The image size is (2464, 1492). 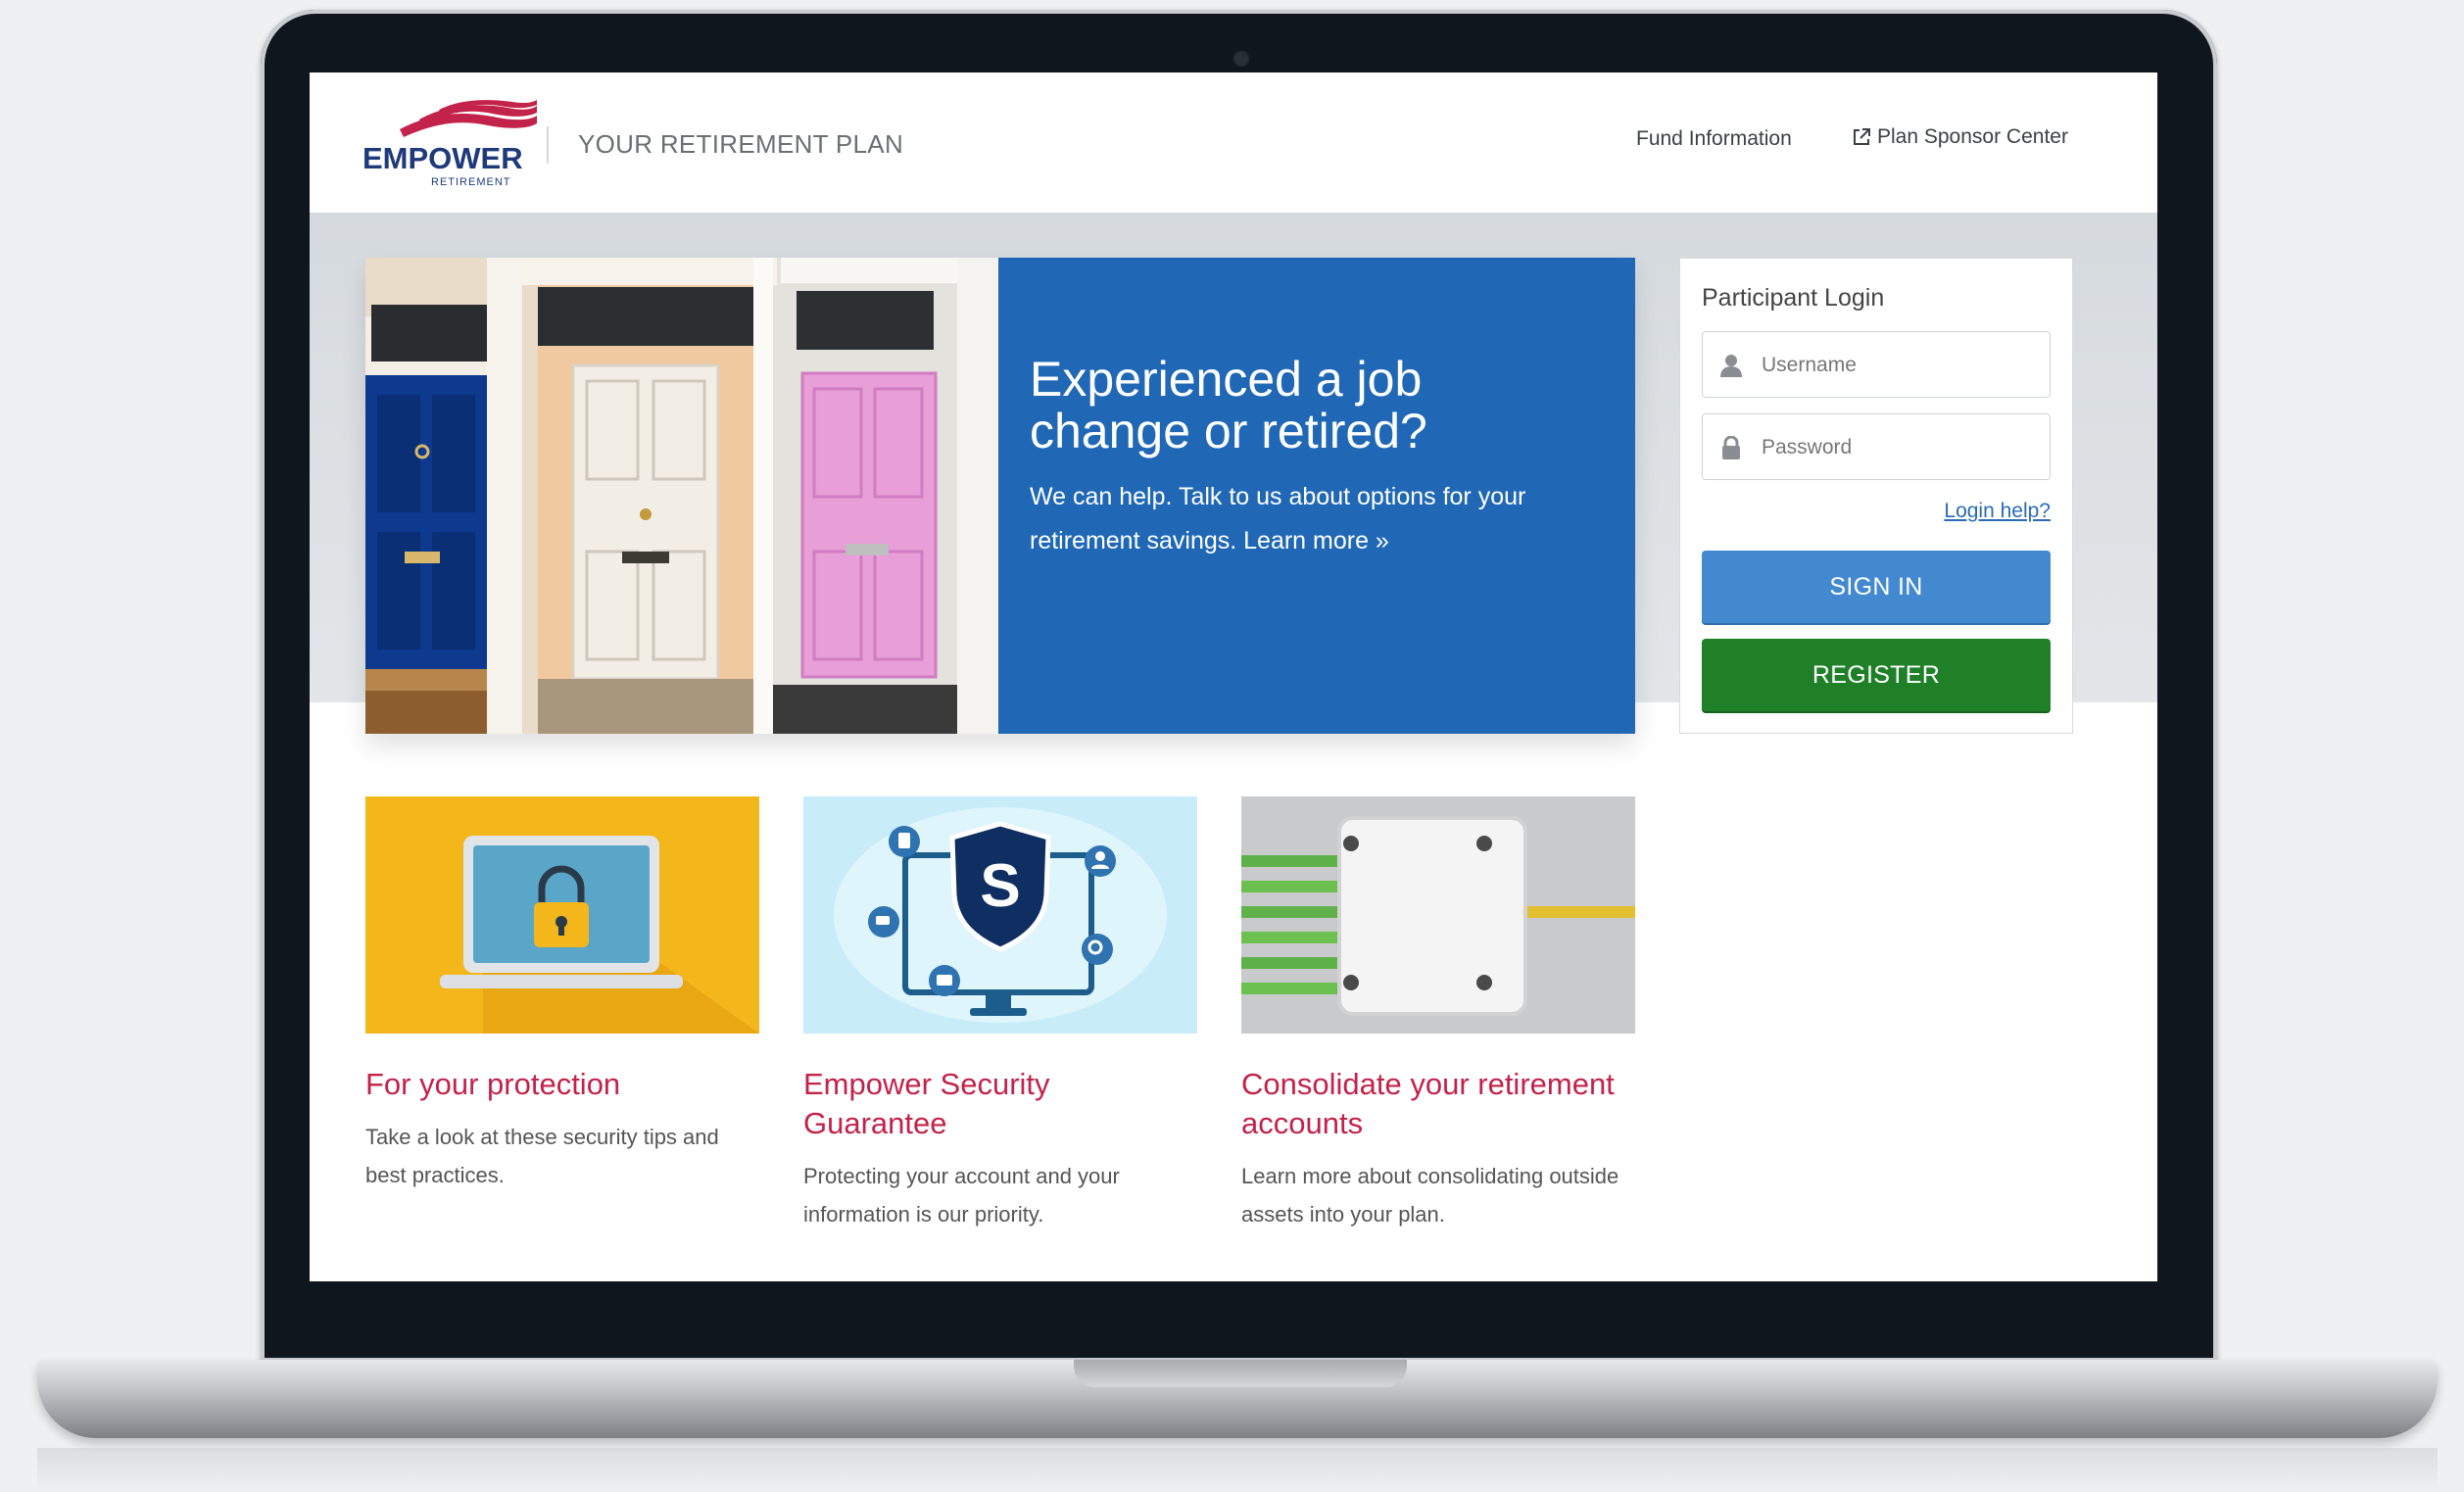 I want to click on laptop-reflection, so click(x=1237, y=1470).